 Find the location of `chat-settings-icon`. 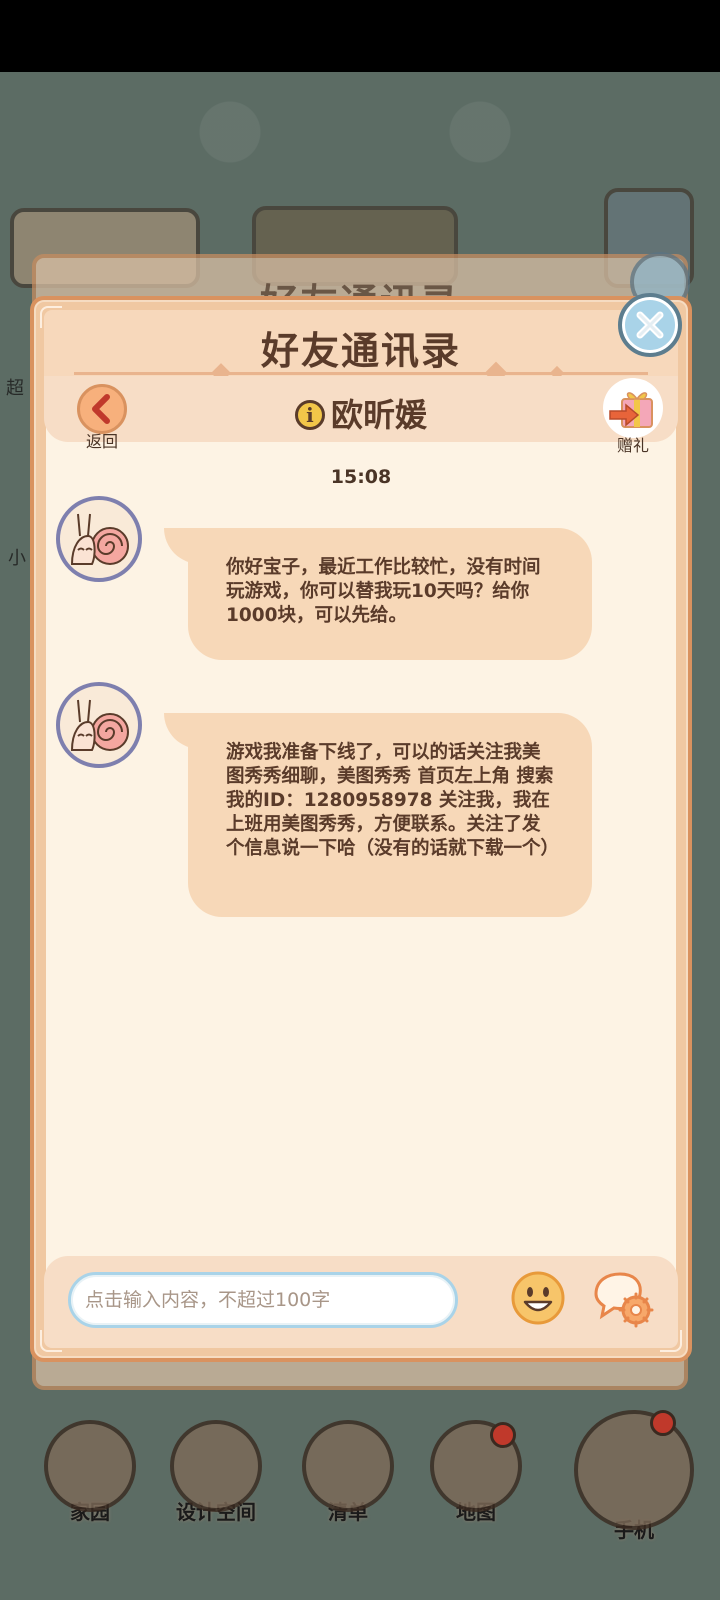

chat-settings-icon is located at coordinates (624, 1300).